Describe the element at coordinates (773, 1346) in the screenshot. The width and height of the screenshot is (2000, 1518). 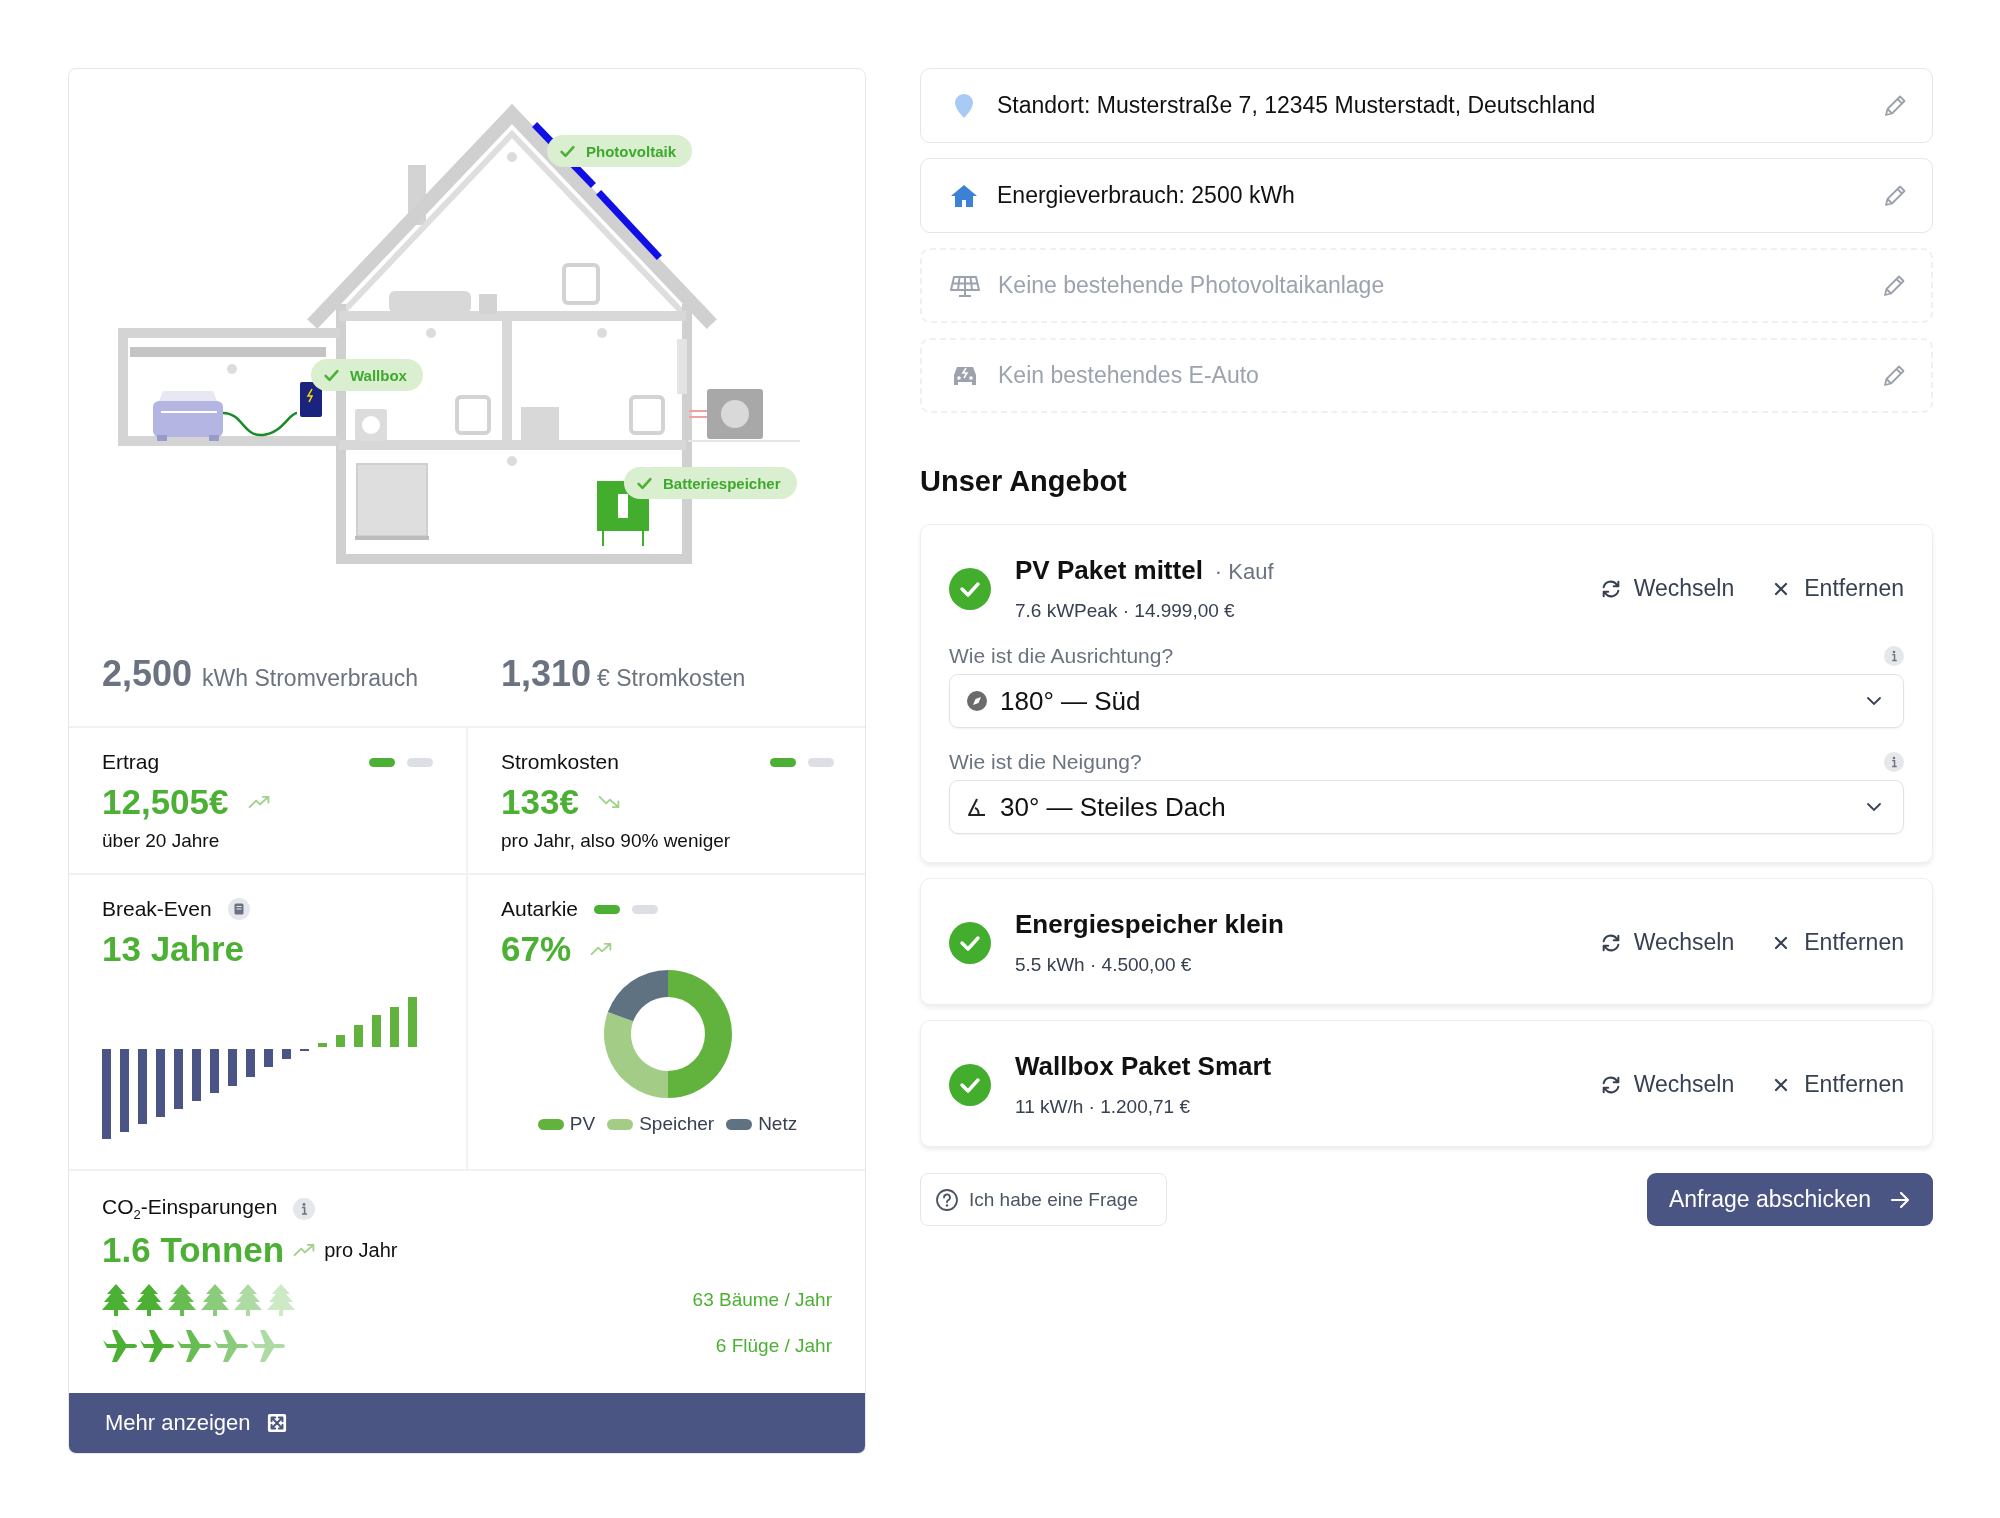
I see `equivalent-text: 6 Flüge / Jahr` at that location.